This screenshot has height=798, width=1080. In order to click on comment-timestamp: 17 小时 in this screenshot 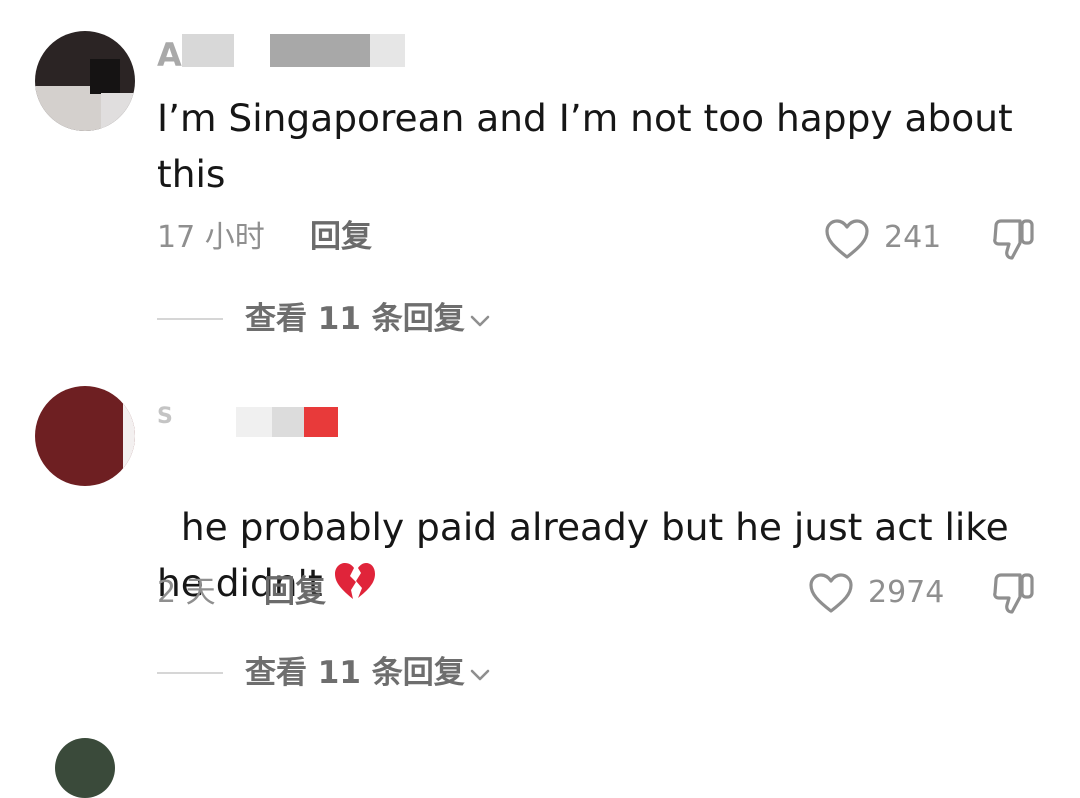, I will do `click(211, 237)`.